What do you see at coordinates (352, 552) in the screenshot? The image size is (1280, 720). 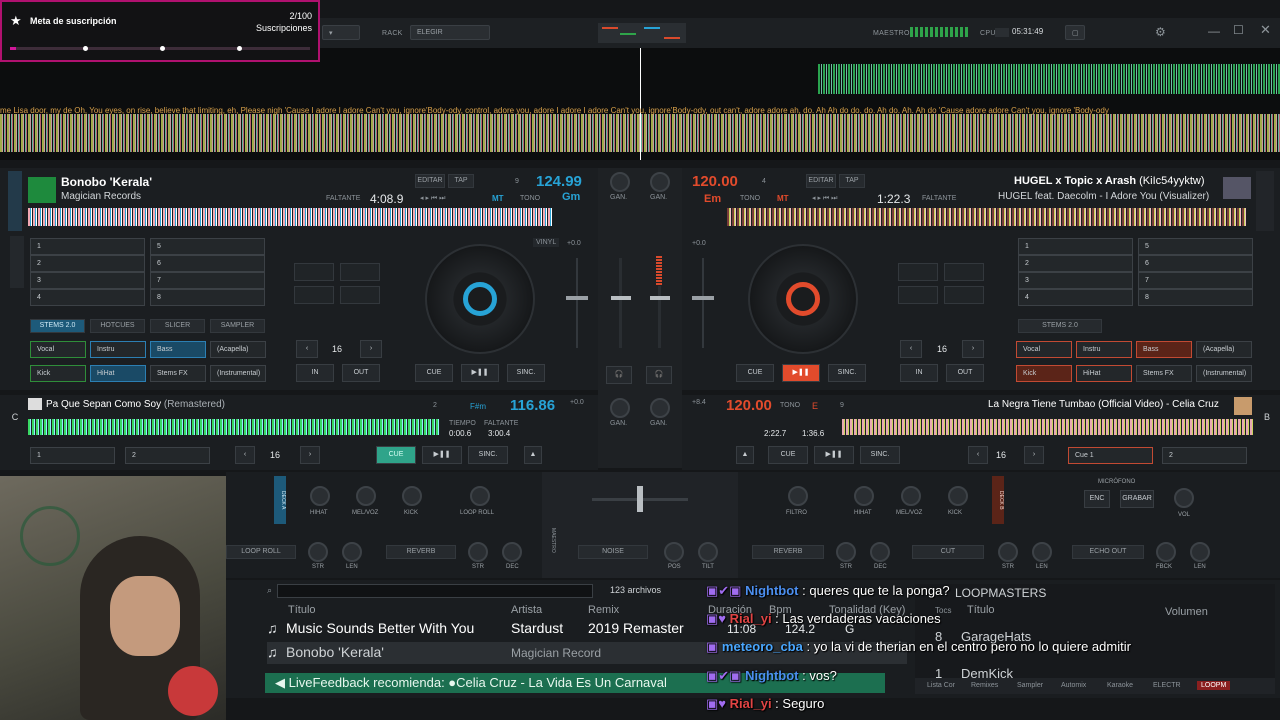 I see `fx-left-len-knob` at bounding box center [352, 552].